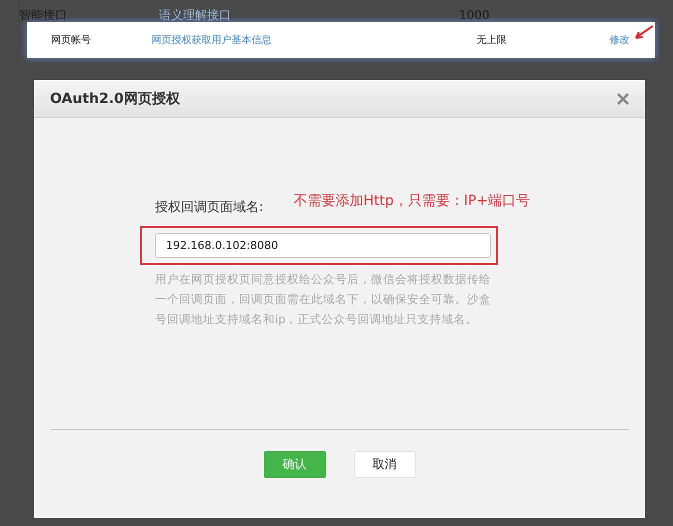 This screenshot has width=673, height=526. I want to click on table-cell-text: 语义理解接口, so click(195, 15).